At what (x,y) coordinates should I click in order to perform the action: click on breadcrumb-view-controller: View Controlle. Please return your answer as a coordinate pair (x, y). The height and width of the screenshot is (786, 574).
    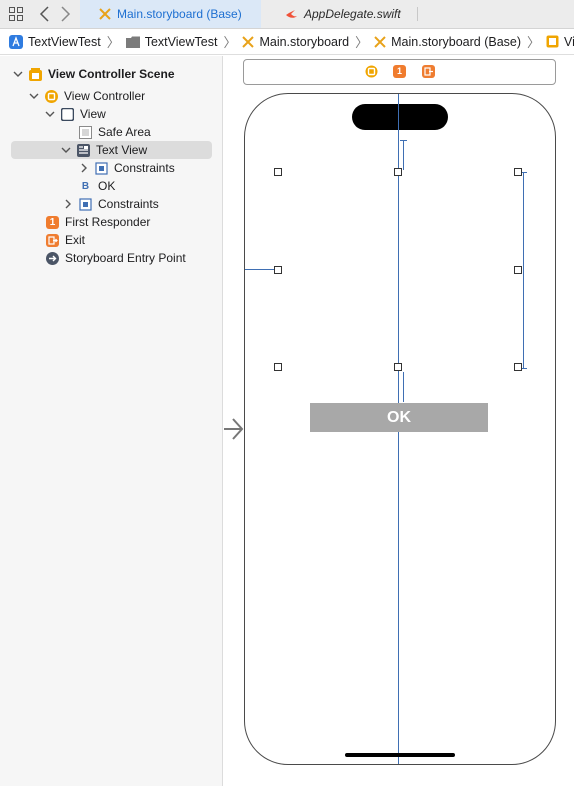
    Looking at the image, I should click on (560, 42).